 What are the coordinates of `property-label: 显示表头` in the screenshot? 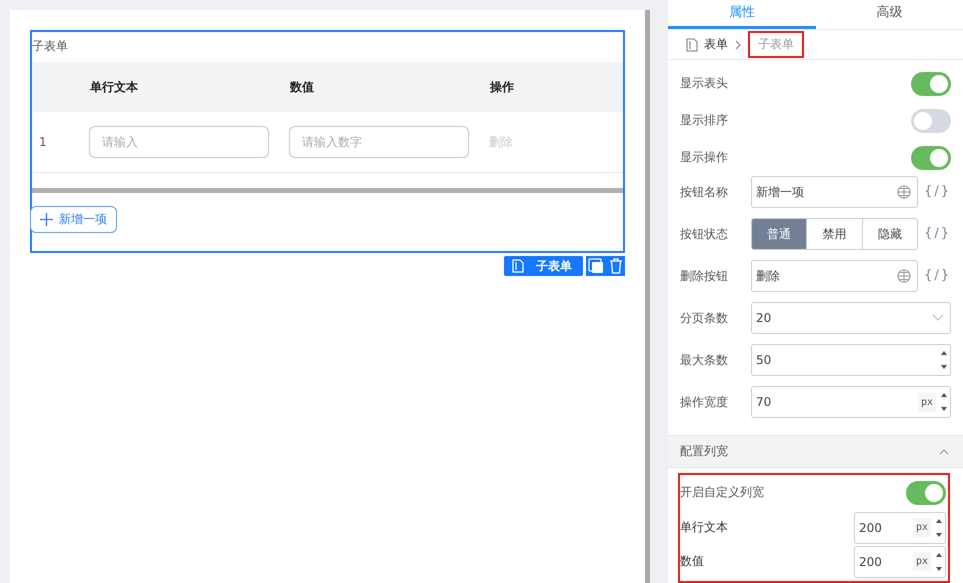 It's located at (704, 83).